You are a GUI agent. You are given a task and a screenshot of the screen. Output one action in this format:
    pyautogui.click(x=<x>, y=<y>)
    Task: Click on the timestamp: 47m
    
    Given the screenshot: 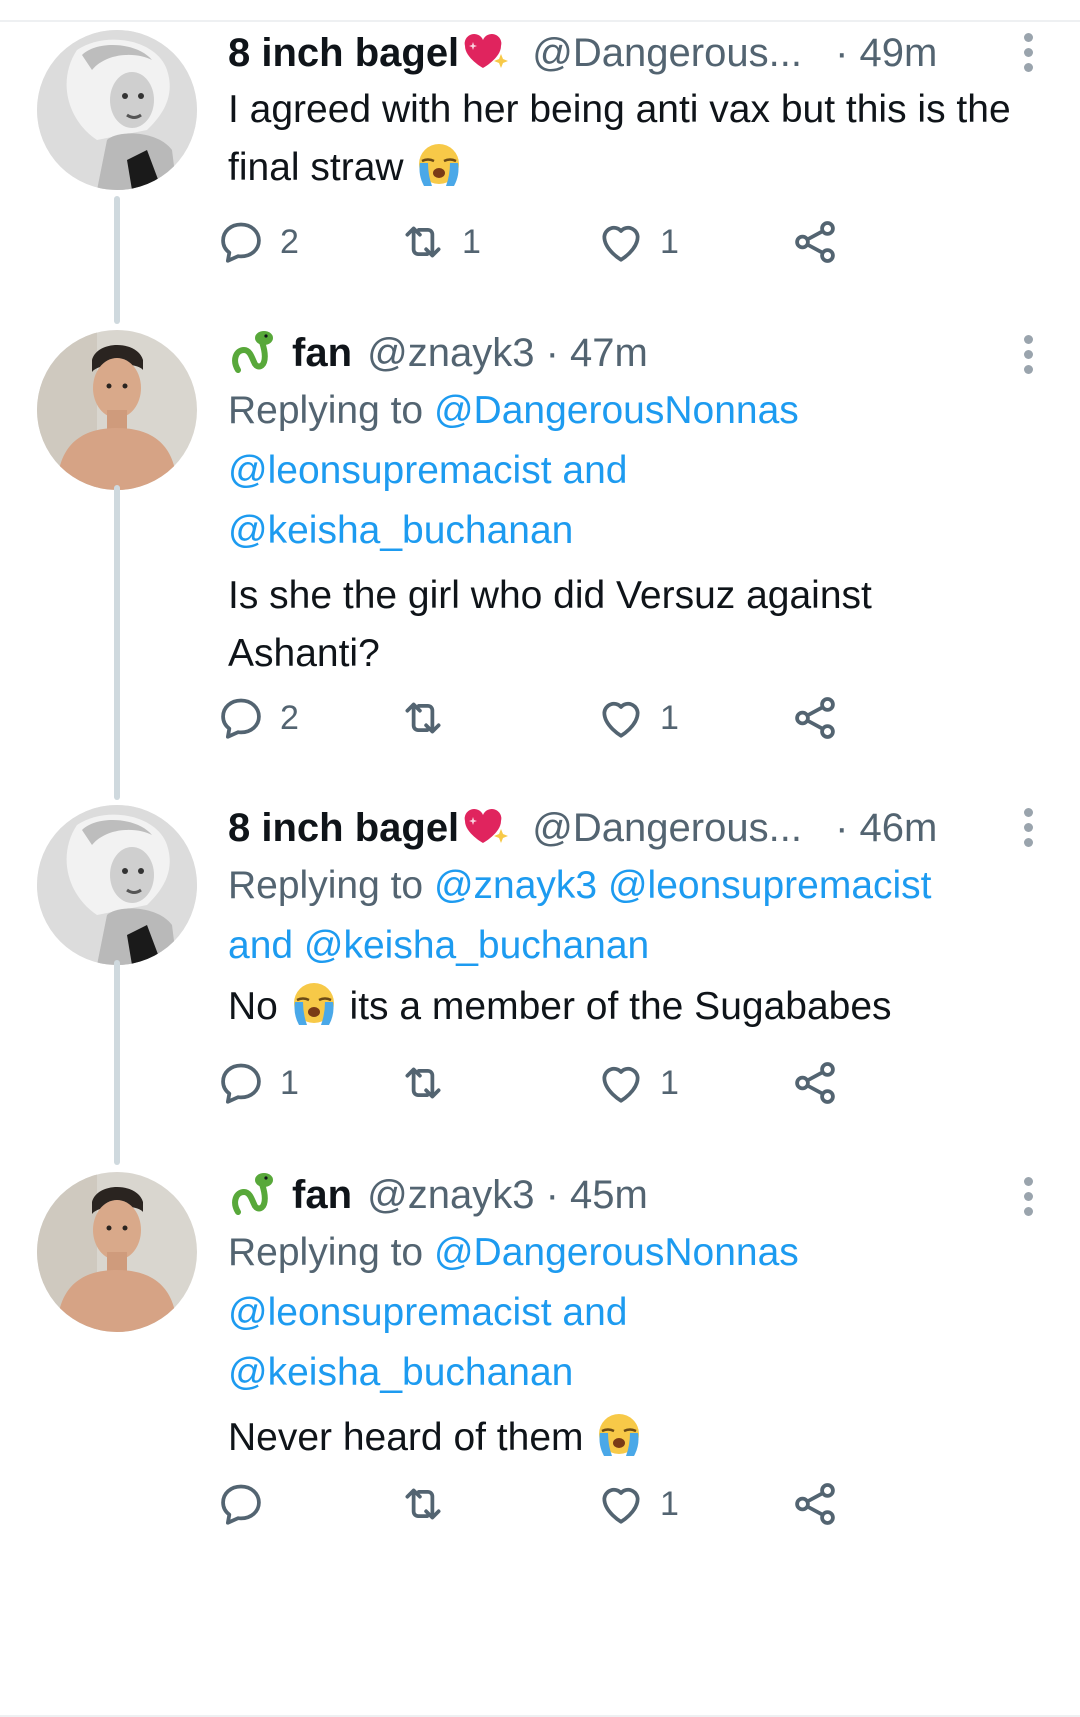 What is the action you would take?
    pyautogui.click(x=609, y=353)
    